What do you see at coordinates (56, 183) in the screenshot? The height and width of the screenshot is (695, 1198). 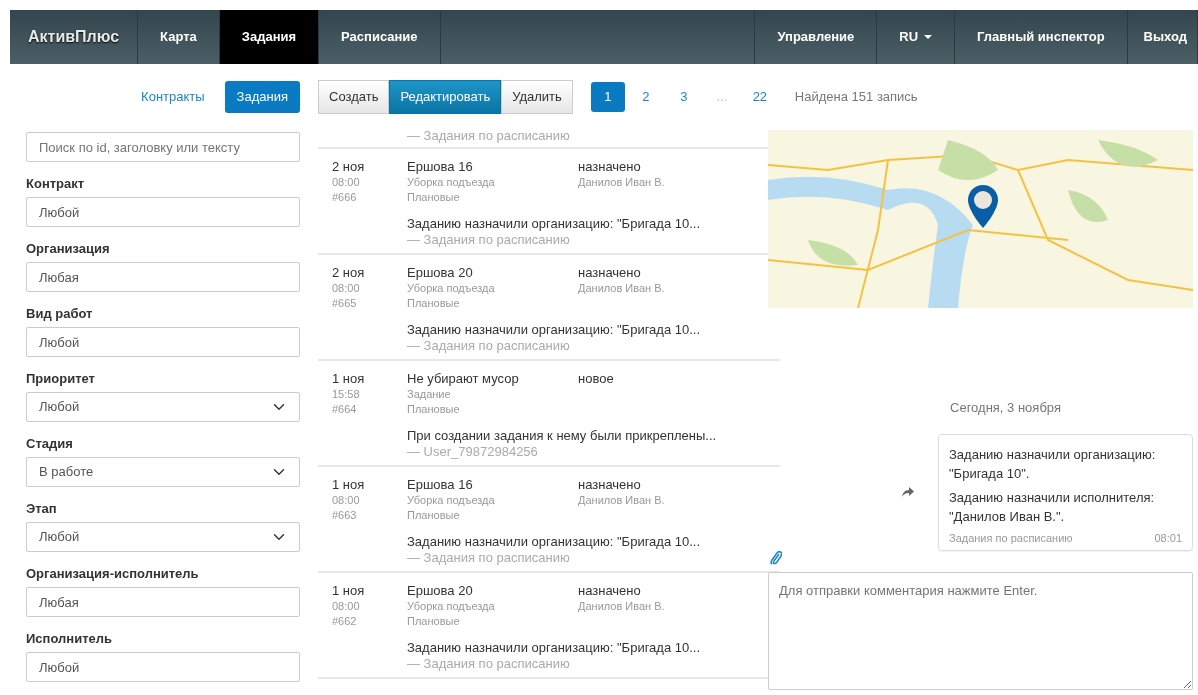 I see `filter-label: Контракт` at bounding box center [56, 183].